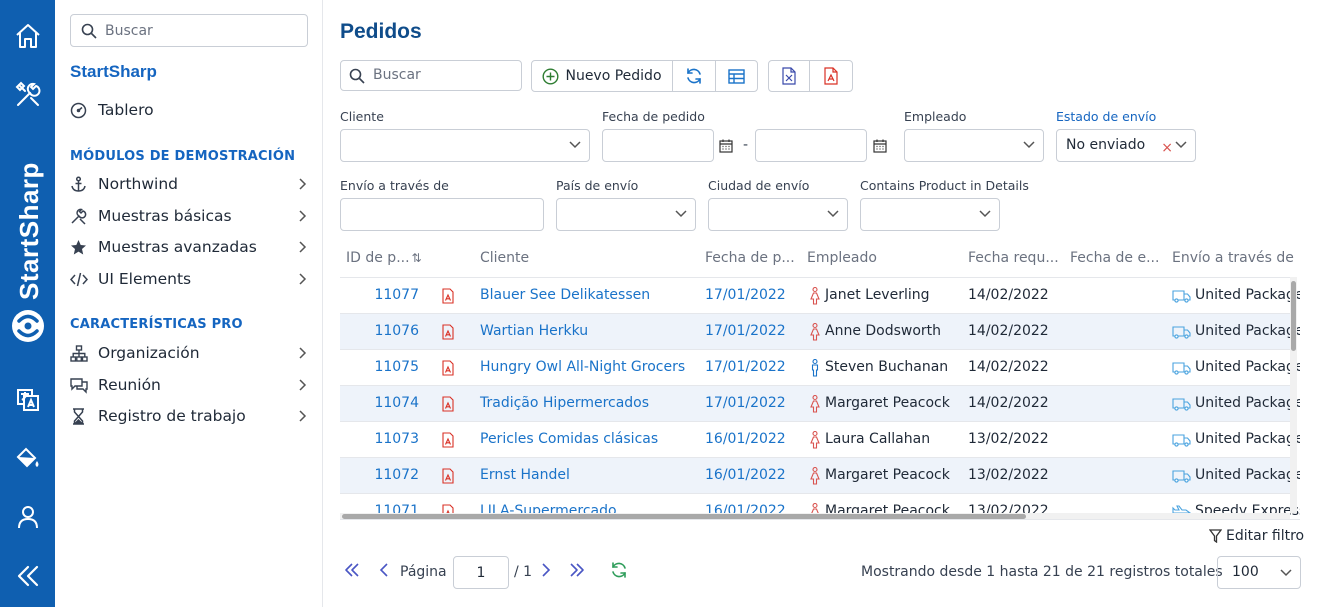 This screenshot has width=1318, height=607. I want to click on filter-order-date-start, so click(658, 145).